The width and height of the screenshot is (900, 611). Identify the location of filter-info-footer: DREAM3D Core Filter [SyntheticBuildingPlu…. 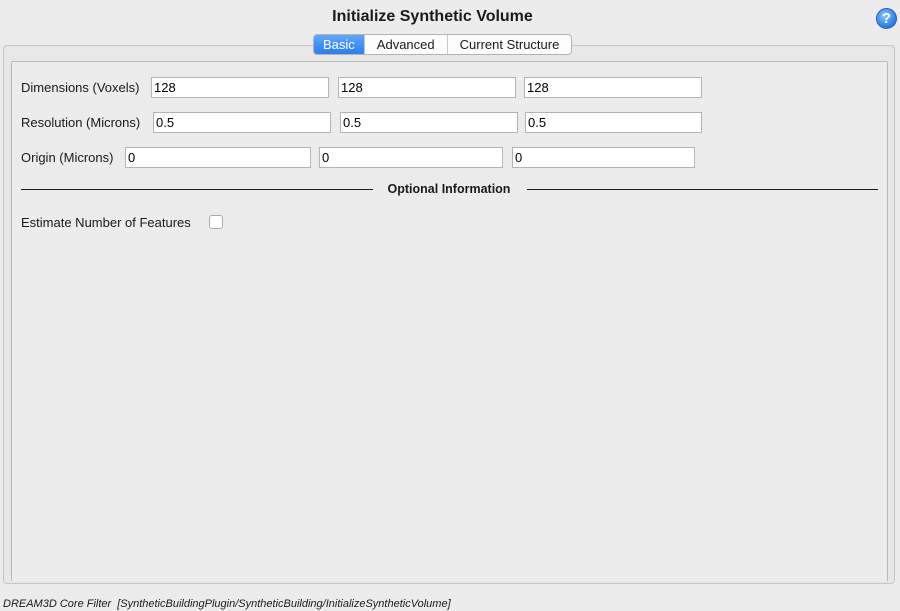
(227, 604).